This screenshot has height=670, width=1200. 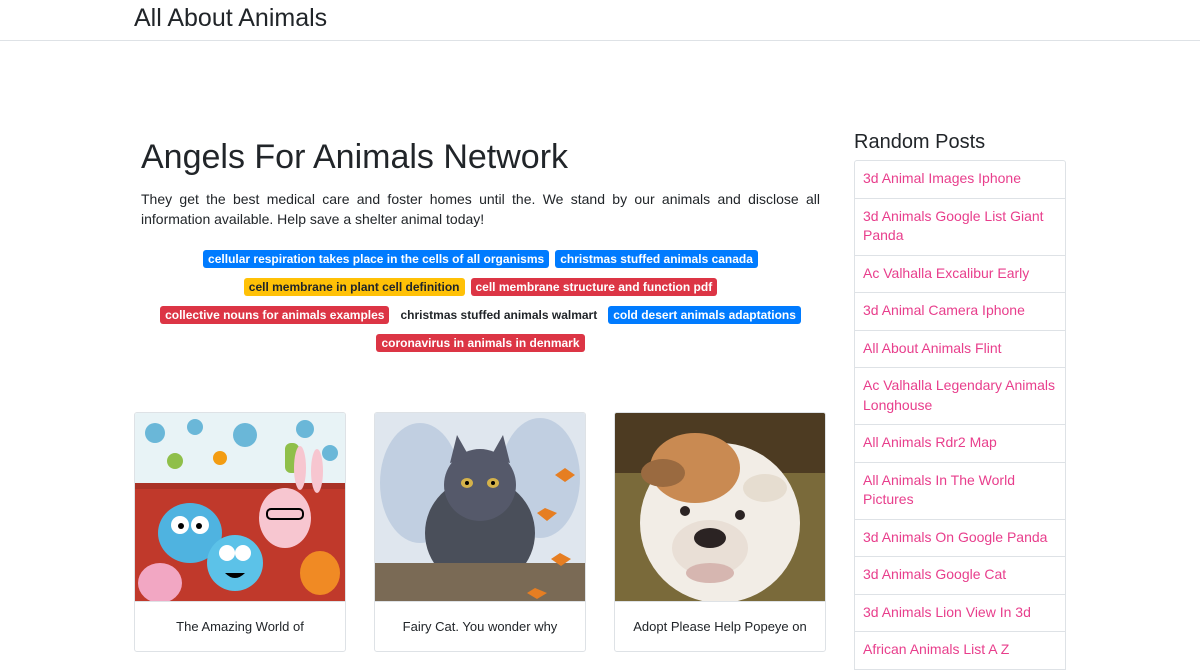 I want to click on post-link: 3d Animals Google List Giant Panda, so click(x=953, y=226).